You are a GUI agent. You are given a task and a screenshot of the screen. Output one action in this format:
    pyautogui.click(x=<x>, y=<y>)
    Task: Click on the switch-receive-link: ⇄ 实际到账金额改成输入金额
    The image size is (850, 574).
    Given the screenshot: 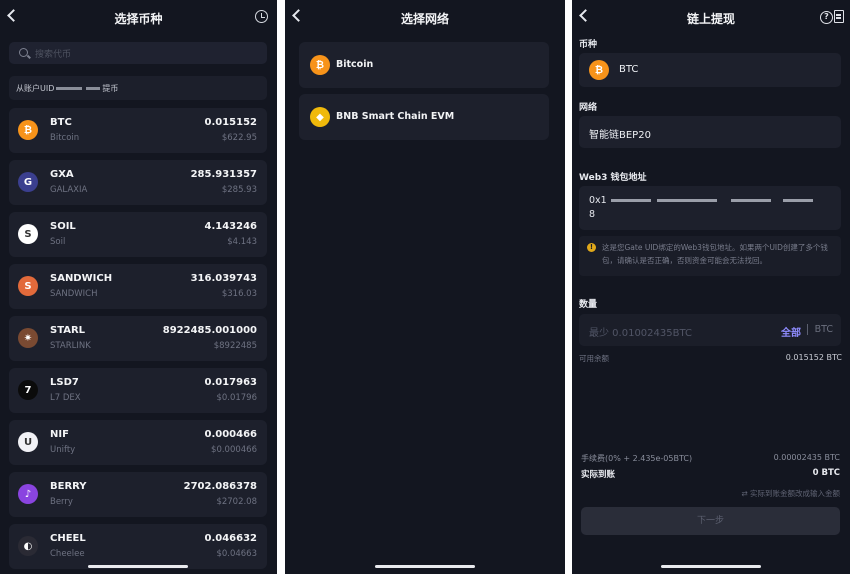 What is the action you would take?
    pyautogui.click(x=790, y=493)
    